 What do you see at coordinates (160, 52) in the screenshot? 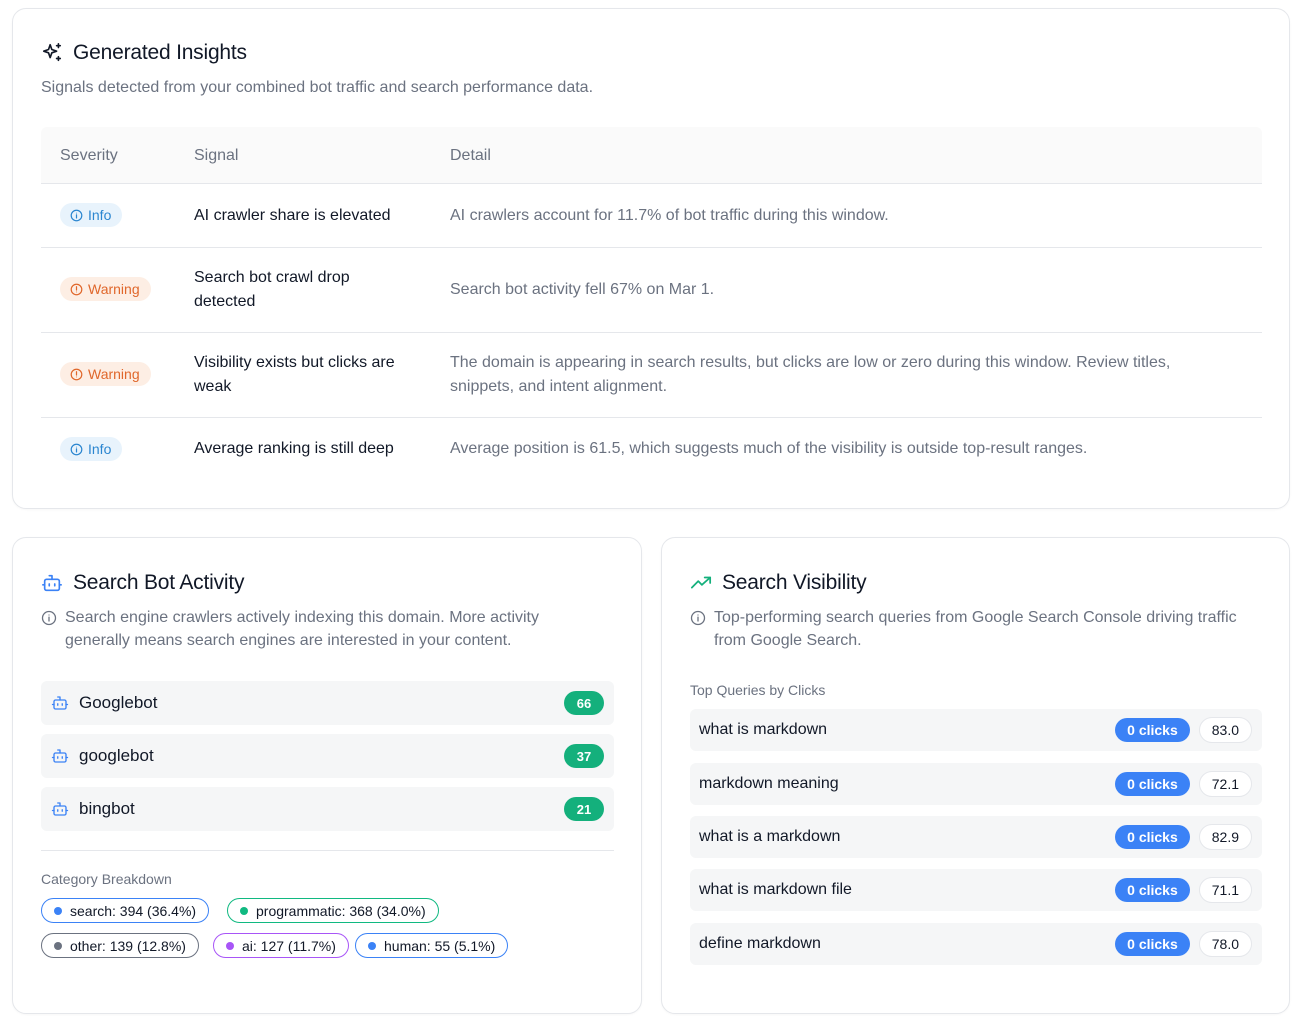
I see `insights-title-text: Generated Insights` at bounding box center [160, 52].